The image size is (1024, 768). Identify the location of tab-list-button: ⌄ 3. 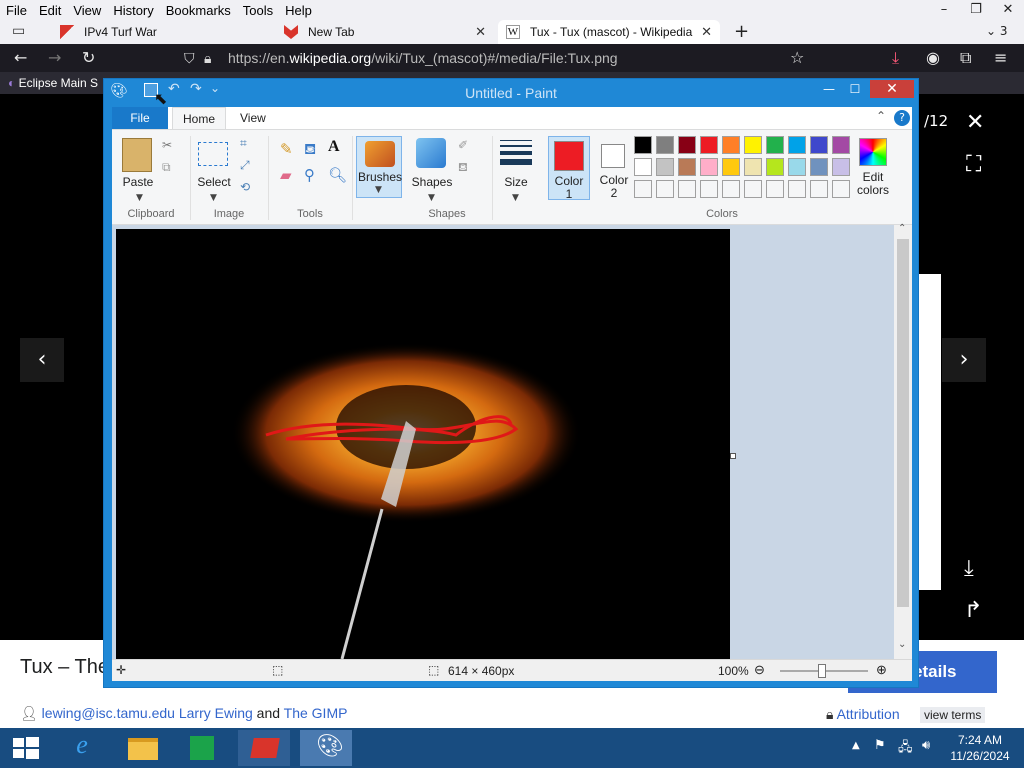
(997, 31).